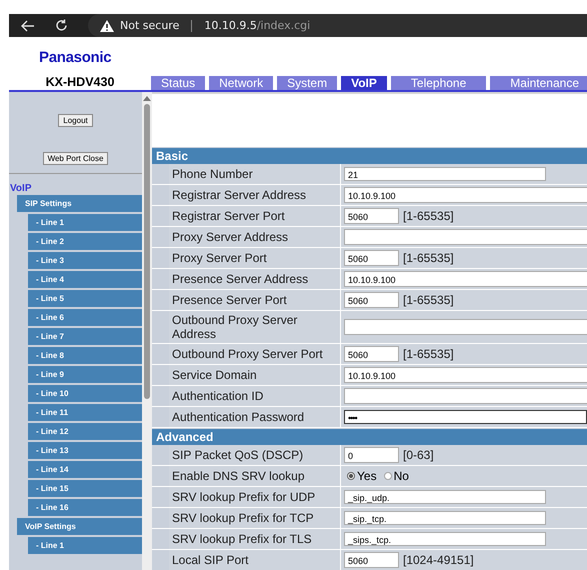 This screenshot has height=570, width=587. Describe the element at coordinates (255, 455) in the screenshot. I see `field-label: SIP Packet QoS (DSCP)` at that location.